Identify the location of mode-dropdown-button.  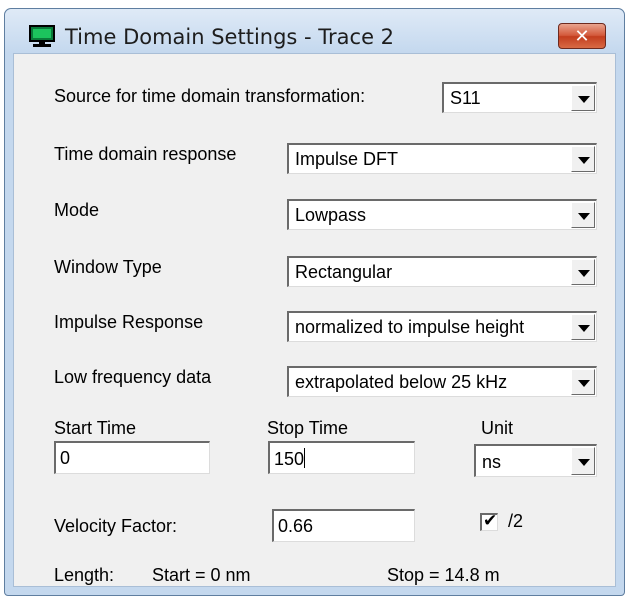
(583, 215).